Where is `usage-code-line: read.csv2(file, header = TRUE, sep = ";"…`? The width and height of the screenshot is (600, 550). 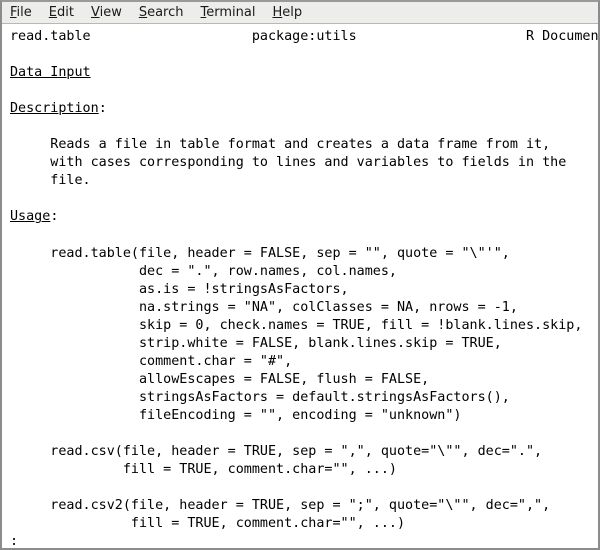
usage-code-line: read.csv2(file, header = TRUE, sep = ";"… is located at coordinates (280, 506).